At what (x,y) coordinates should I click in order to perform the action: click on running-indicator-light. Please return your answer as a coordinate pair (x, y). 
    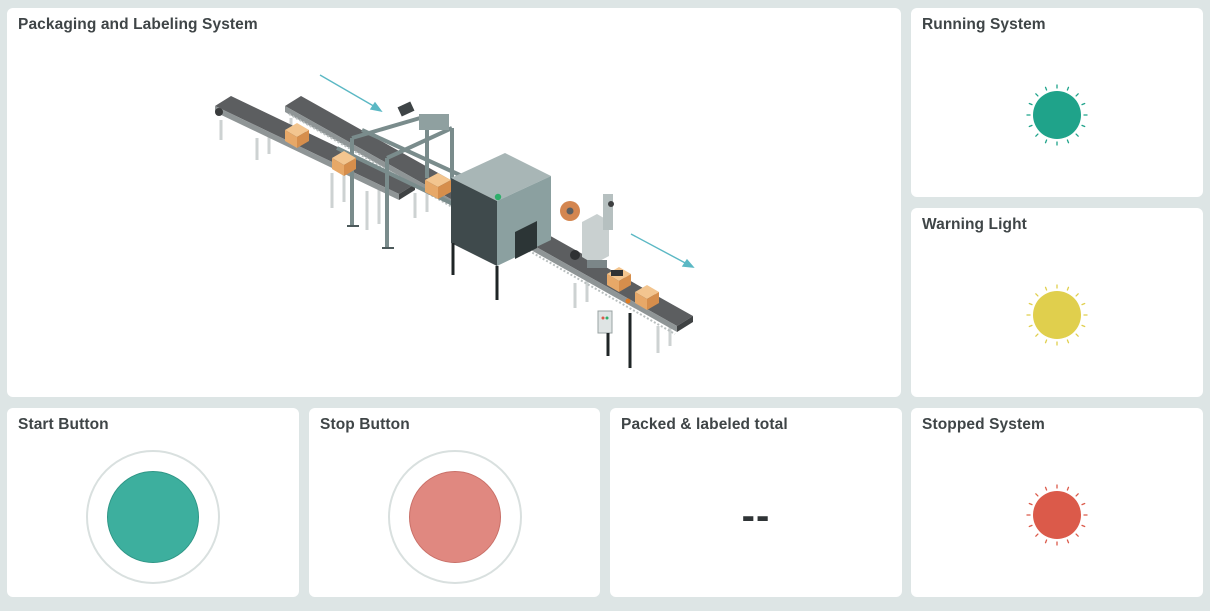
    Looking at the image, I should click on (1057, 115).